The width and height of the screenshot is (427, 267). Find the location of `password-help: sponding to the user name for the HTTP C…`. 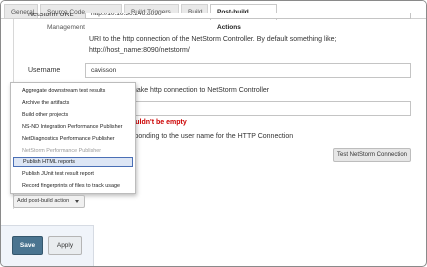

password-help: sponding to the user name for the HTTP C… is located at coordinates (212, 136).